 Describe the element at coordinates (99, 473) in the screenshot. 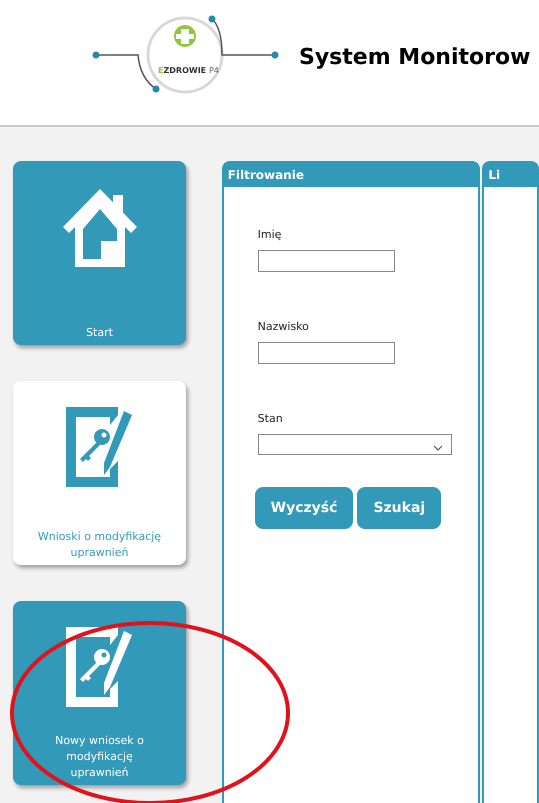

I see `nav-tile: Wnioski o modyfikację uprawnień` at that location.